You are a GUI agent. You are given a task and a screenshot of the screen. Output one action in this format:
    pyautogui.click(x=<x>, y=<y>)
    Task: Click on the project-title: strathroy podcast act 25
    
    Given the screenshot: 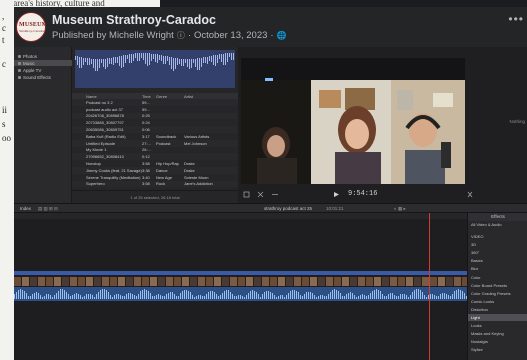 What is the action you would take?
    pyautogui.click(x=288, y=208)
    